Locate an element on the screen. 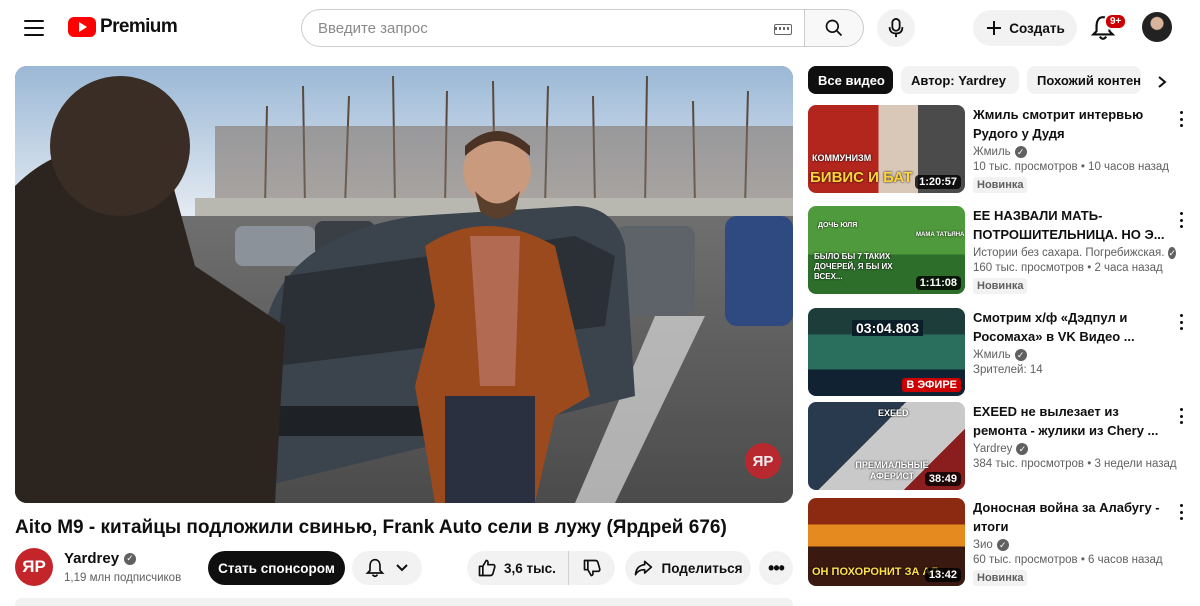 The height and width of the screenshot is (606, 1200). create-label: Создать is located at coordinates (1037, 28).